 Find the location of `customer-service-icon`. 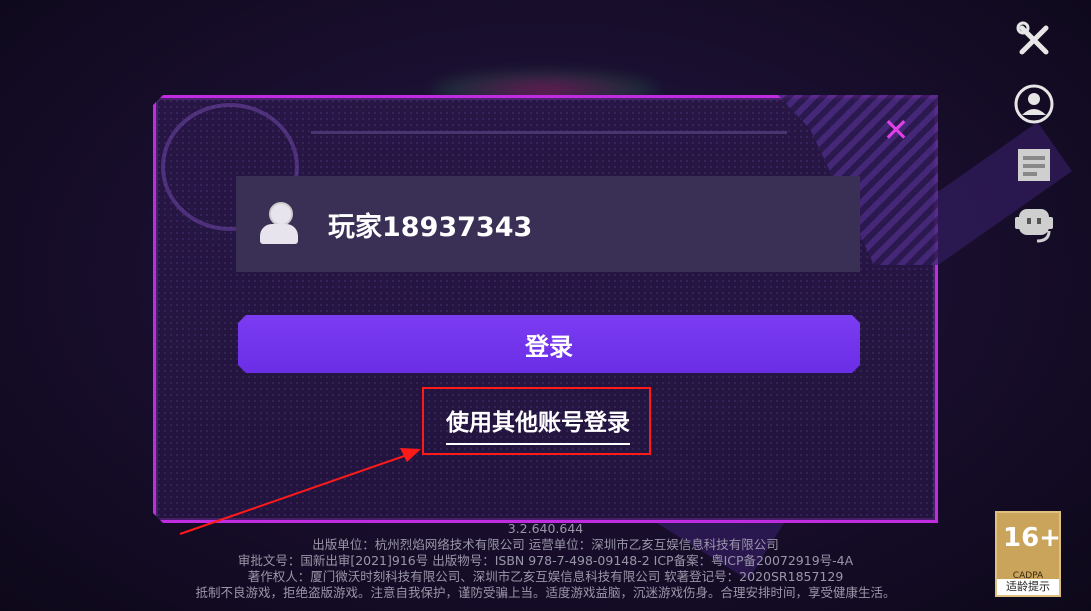

customer-service-icon is located at coordinates (1034, 224).